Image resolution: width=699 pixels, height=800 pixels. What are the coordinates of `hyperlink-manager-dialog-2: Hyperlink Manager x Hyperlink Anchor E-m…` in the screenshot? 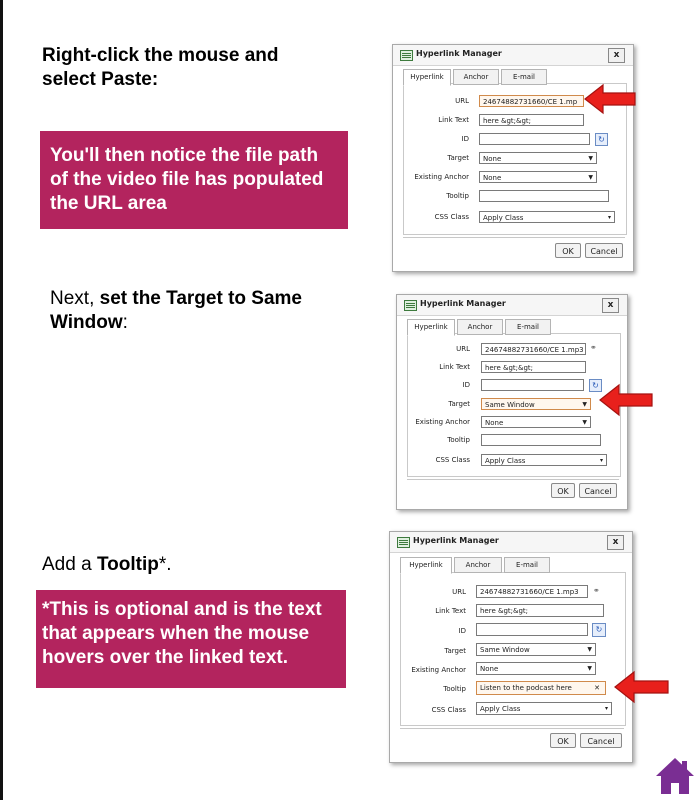 It's located at (512, 402).